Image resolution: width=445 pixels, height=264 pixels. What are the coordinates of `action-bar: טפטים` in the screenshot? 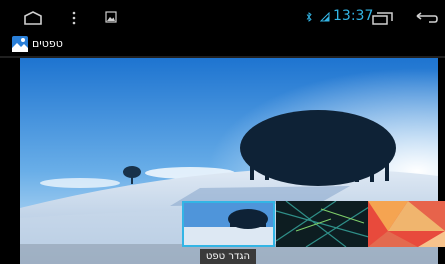 It's located at (222, 44).